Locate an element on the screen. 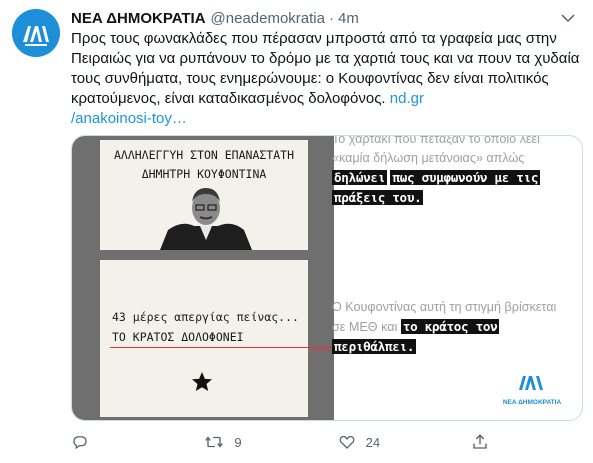  reply-button is located at coordinates (121, 442).